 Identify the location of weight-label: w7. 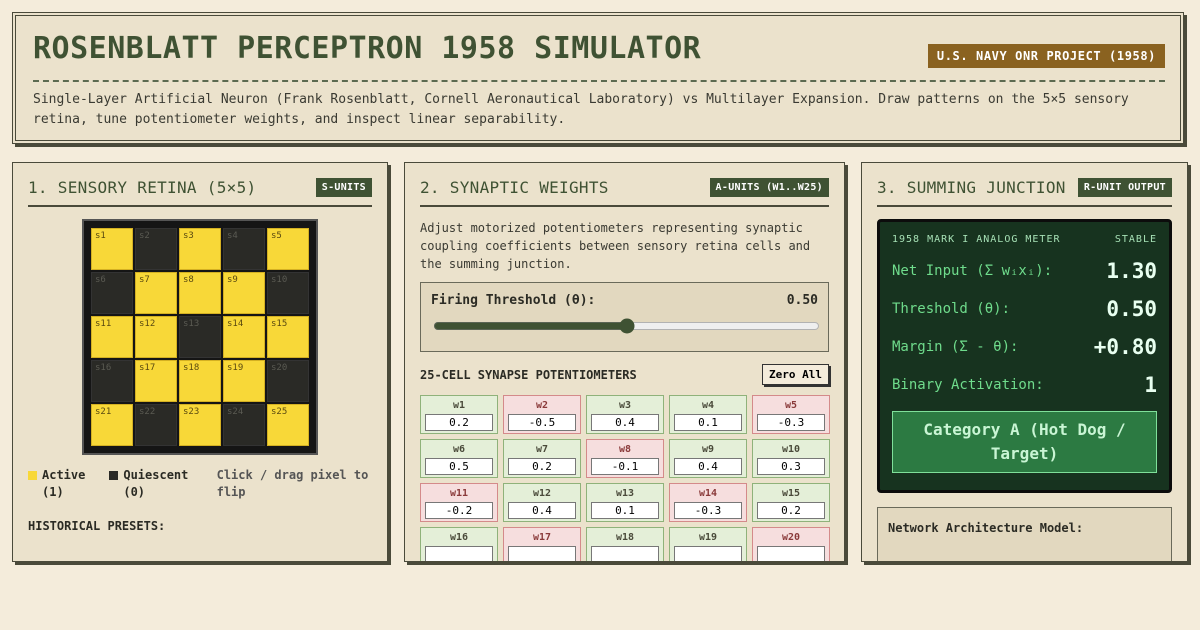
(542, 449).